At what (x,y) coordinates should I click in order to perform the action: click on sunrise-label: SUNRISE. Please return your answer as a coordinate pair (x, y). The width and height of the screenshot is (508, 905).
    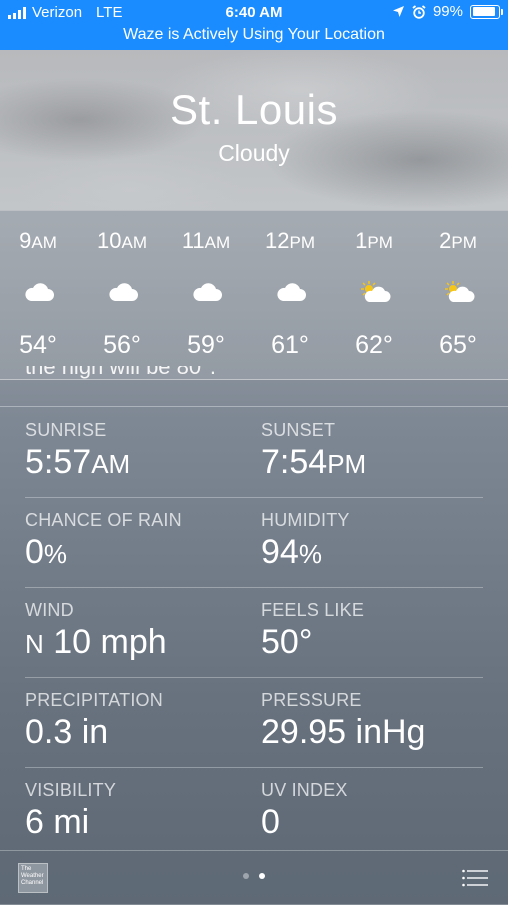
    Looking at the image, I should click on (66, 430).